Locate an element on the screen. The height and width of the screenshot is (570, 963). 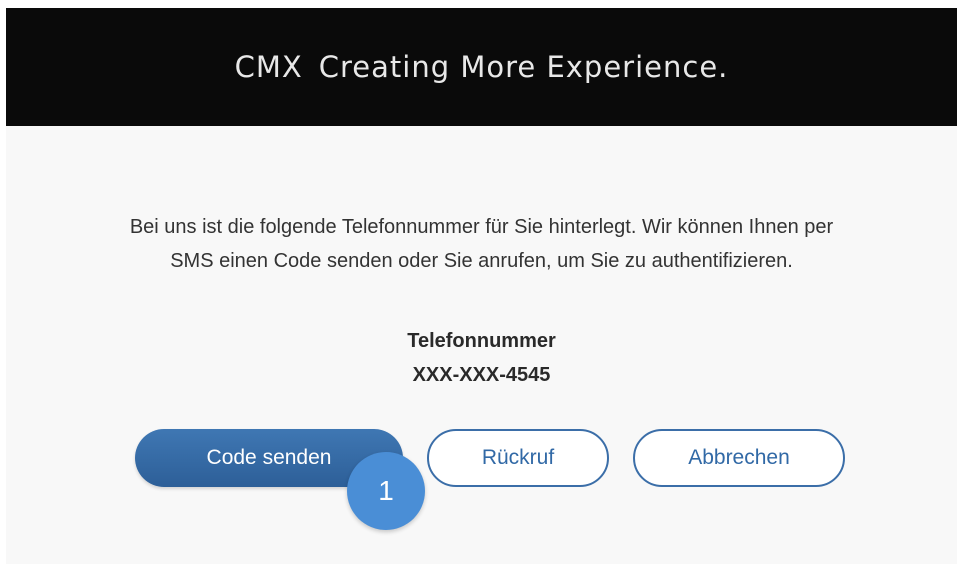
brand-tagline: Creating More Experience. is located at coordinates (523, 67).